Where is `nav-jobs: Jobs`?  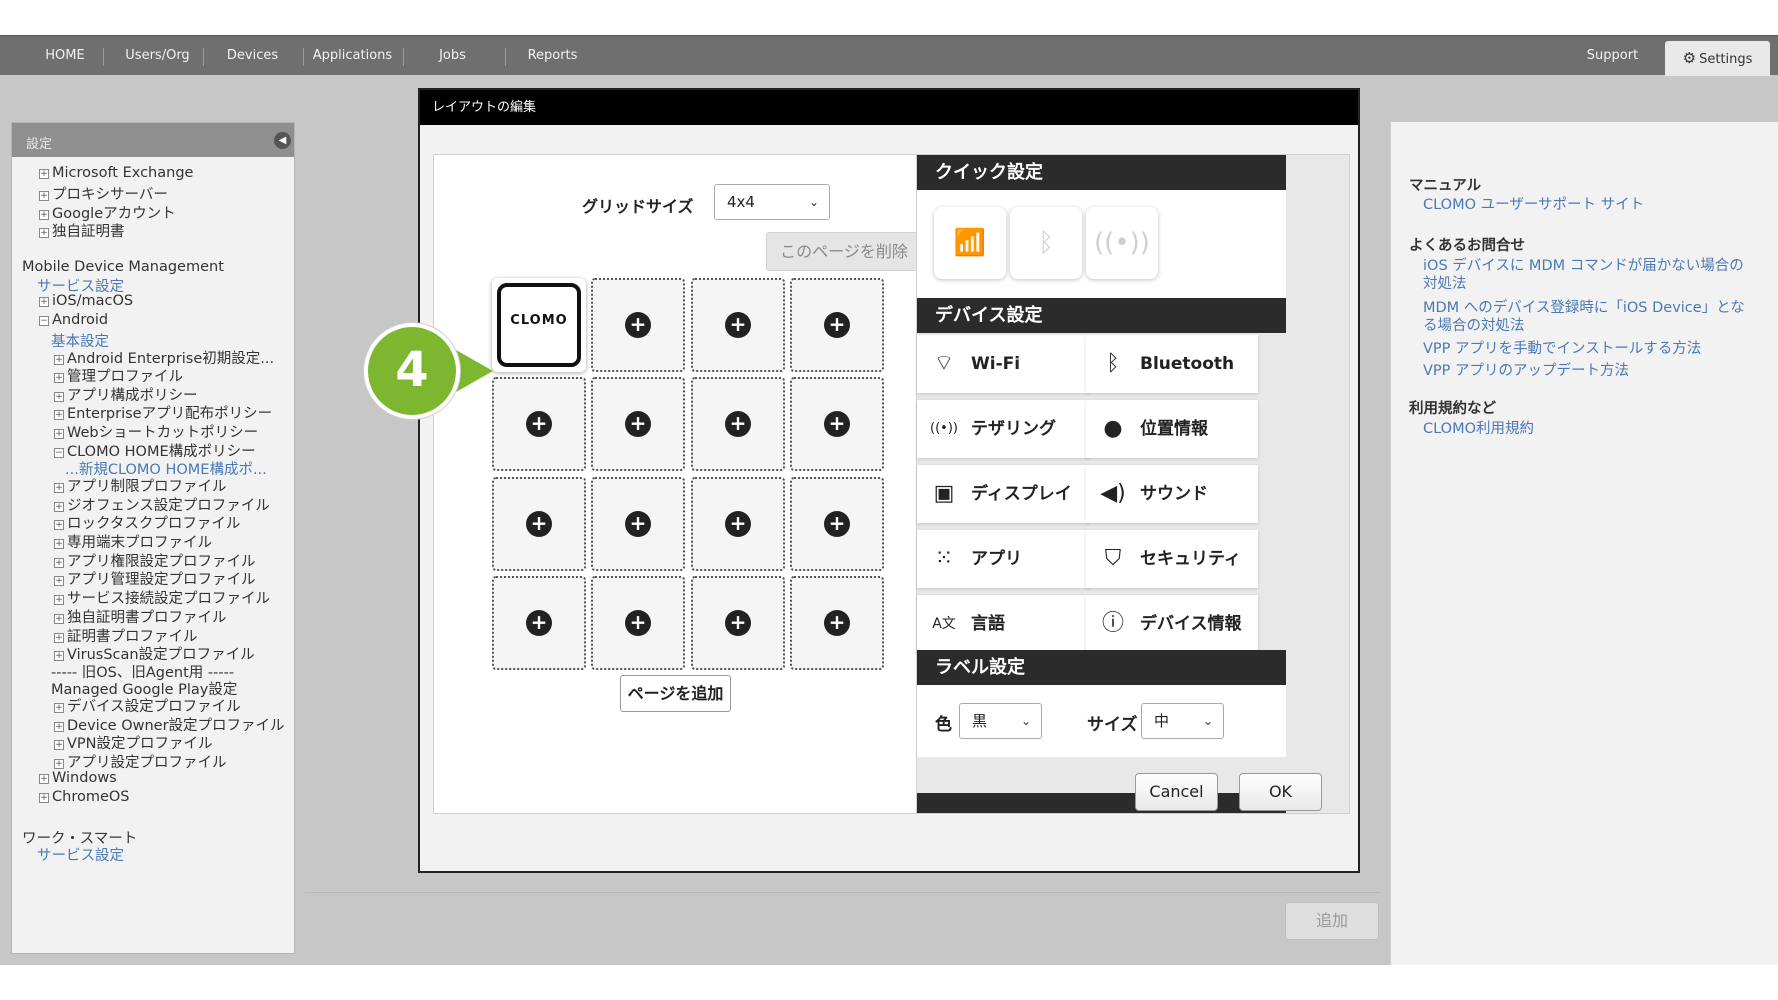
nav-jobs: Jobs is located at coordinates (452, 56).